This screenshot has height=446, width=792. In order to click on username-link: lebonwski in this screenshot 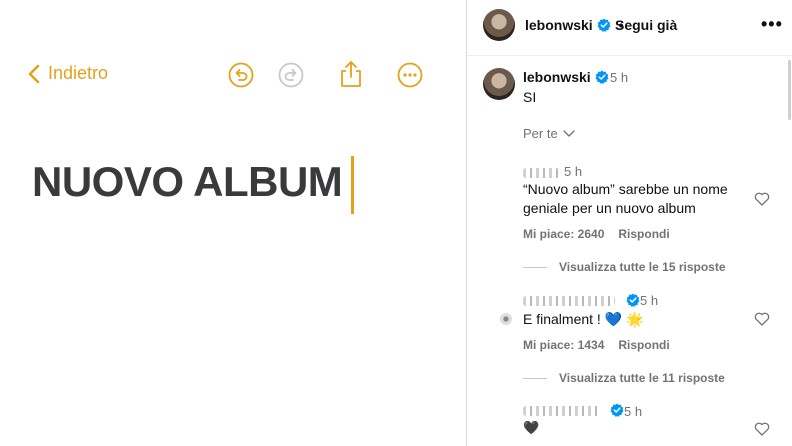, I will do `click(559, 25)`.